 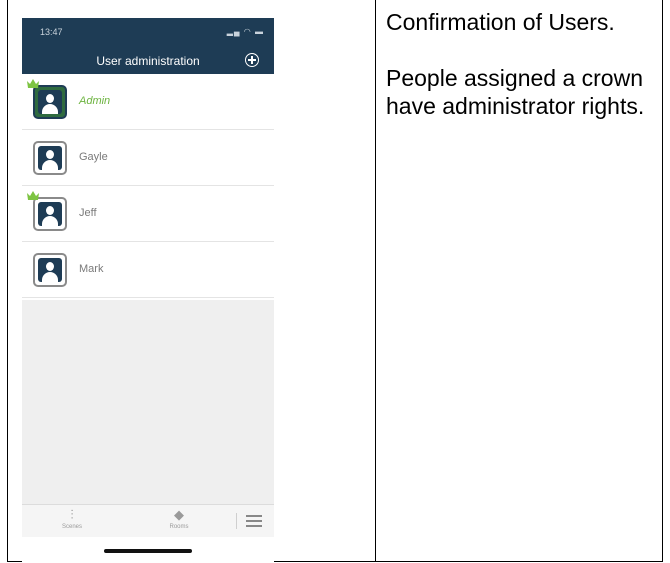 I want to click on home-indicator, so click(x=148, y=551).